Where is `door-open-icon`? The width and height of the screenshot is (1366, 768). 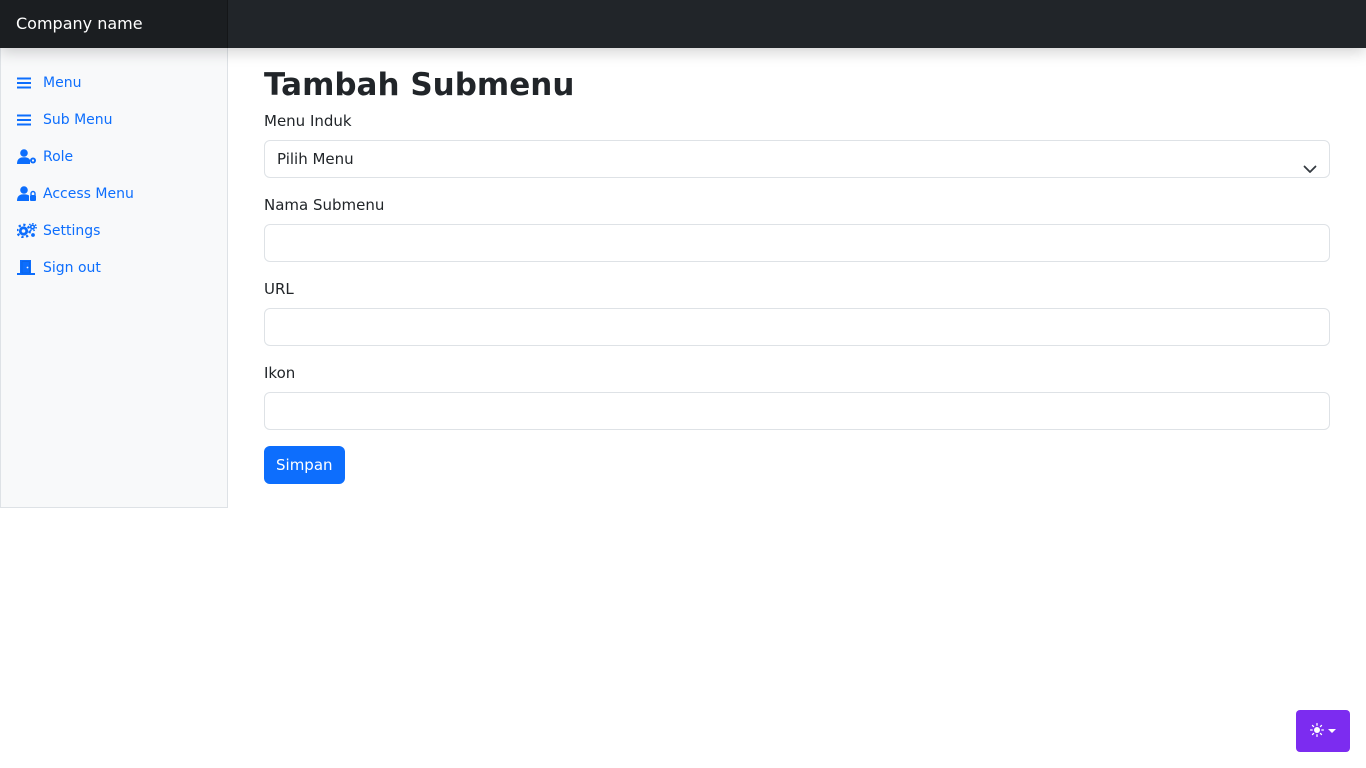
door-open-icon is located at coordinates (27, 268).